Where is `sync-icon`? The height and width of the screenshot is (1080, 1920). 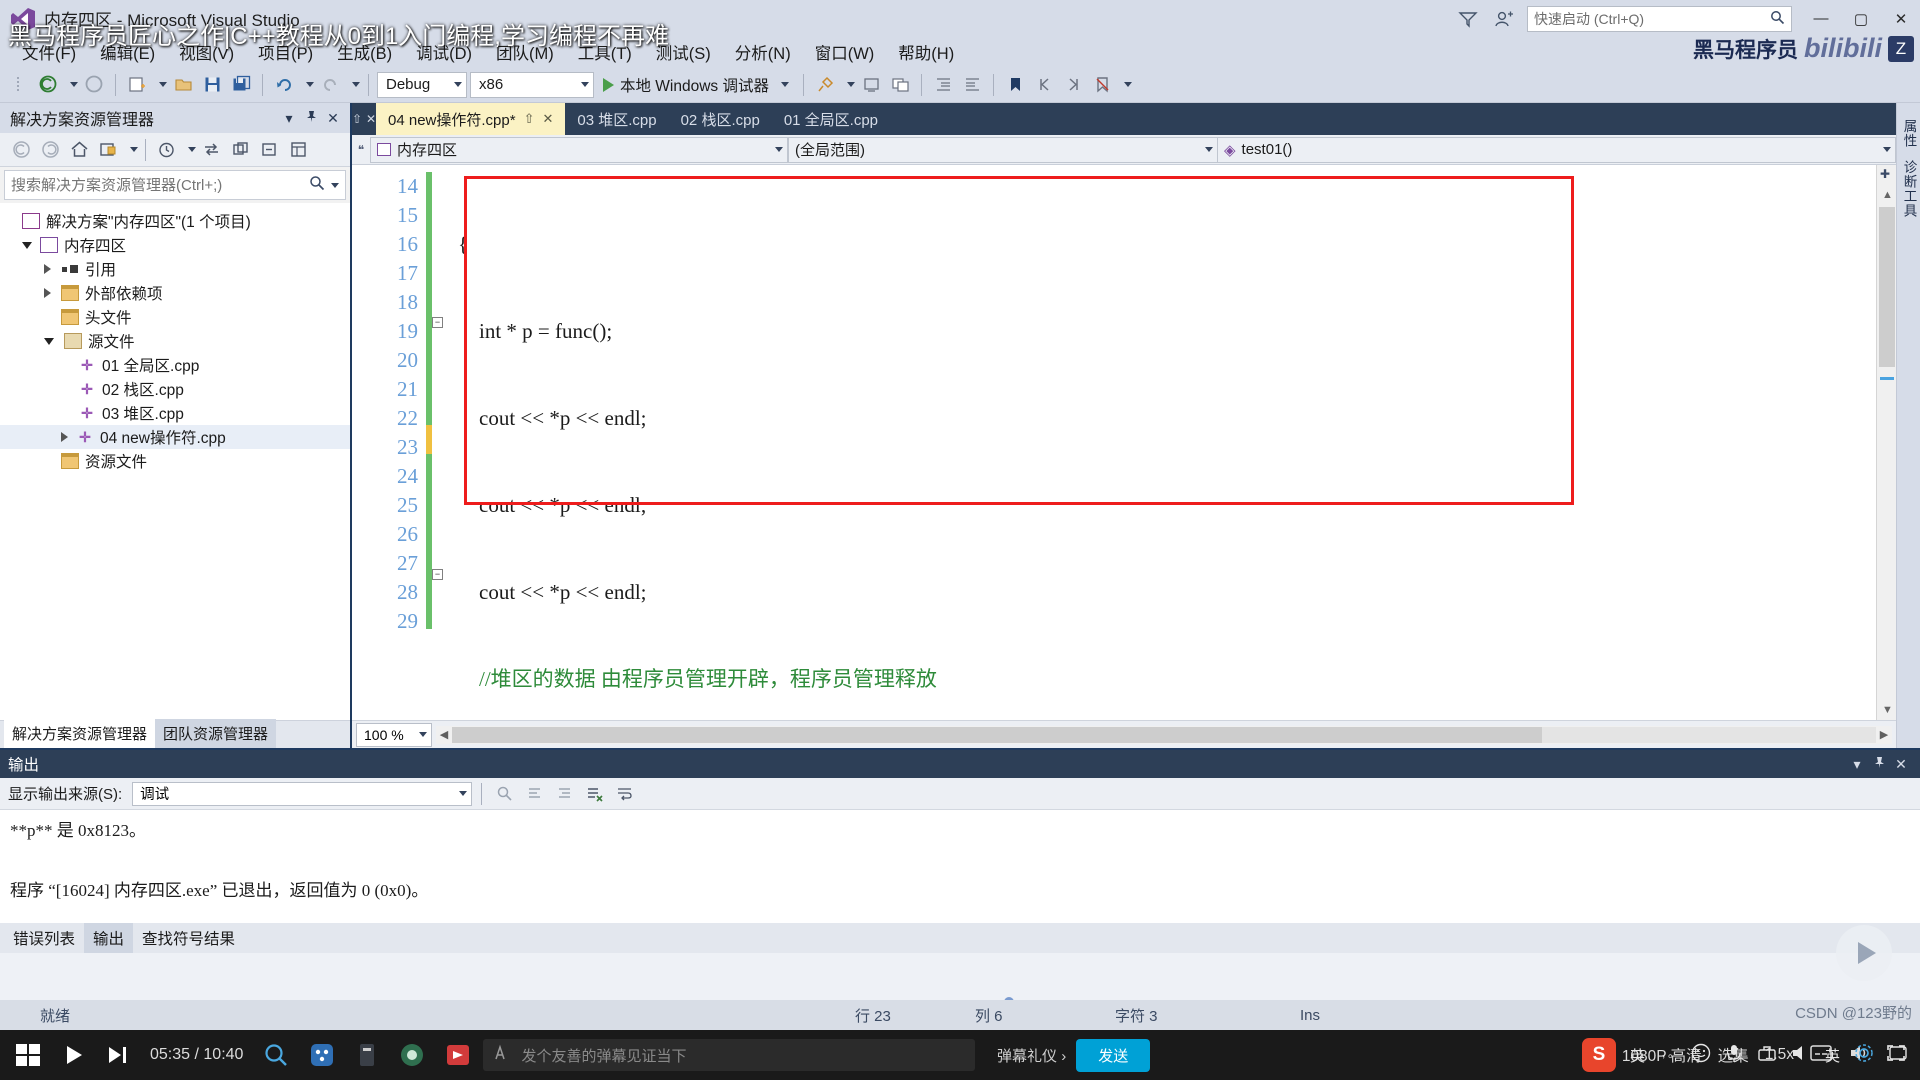 sync-icon is located at coordinates (211, 150).